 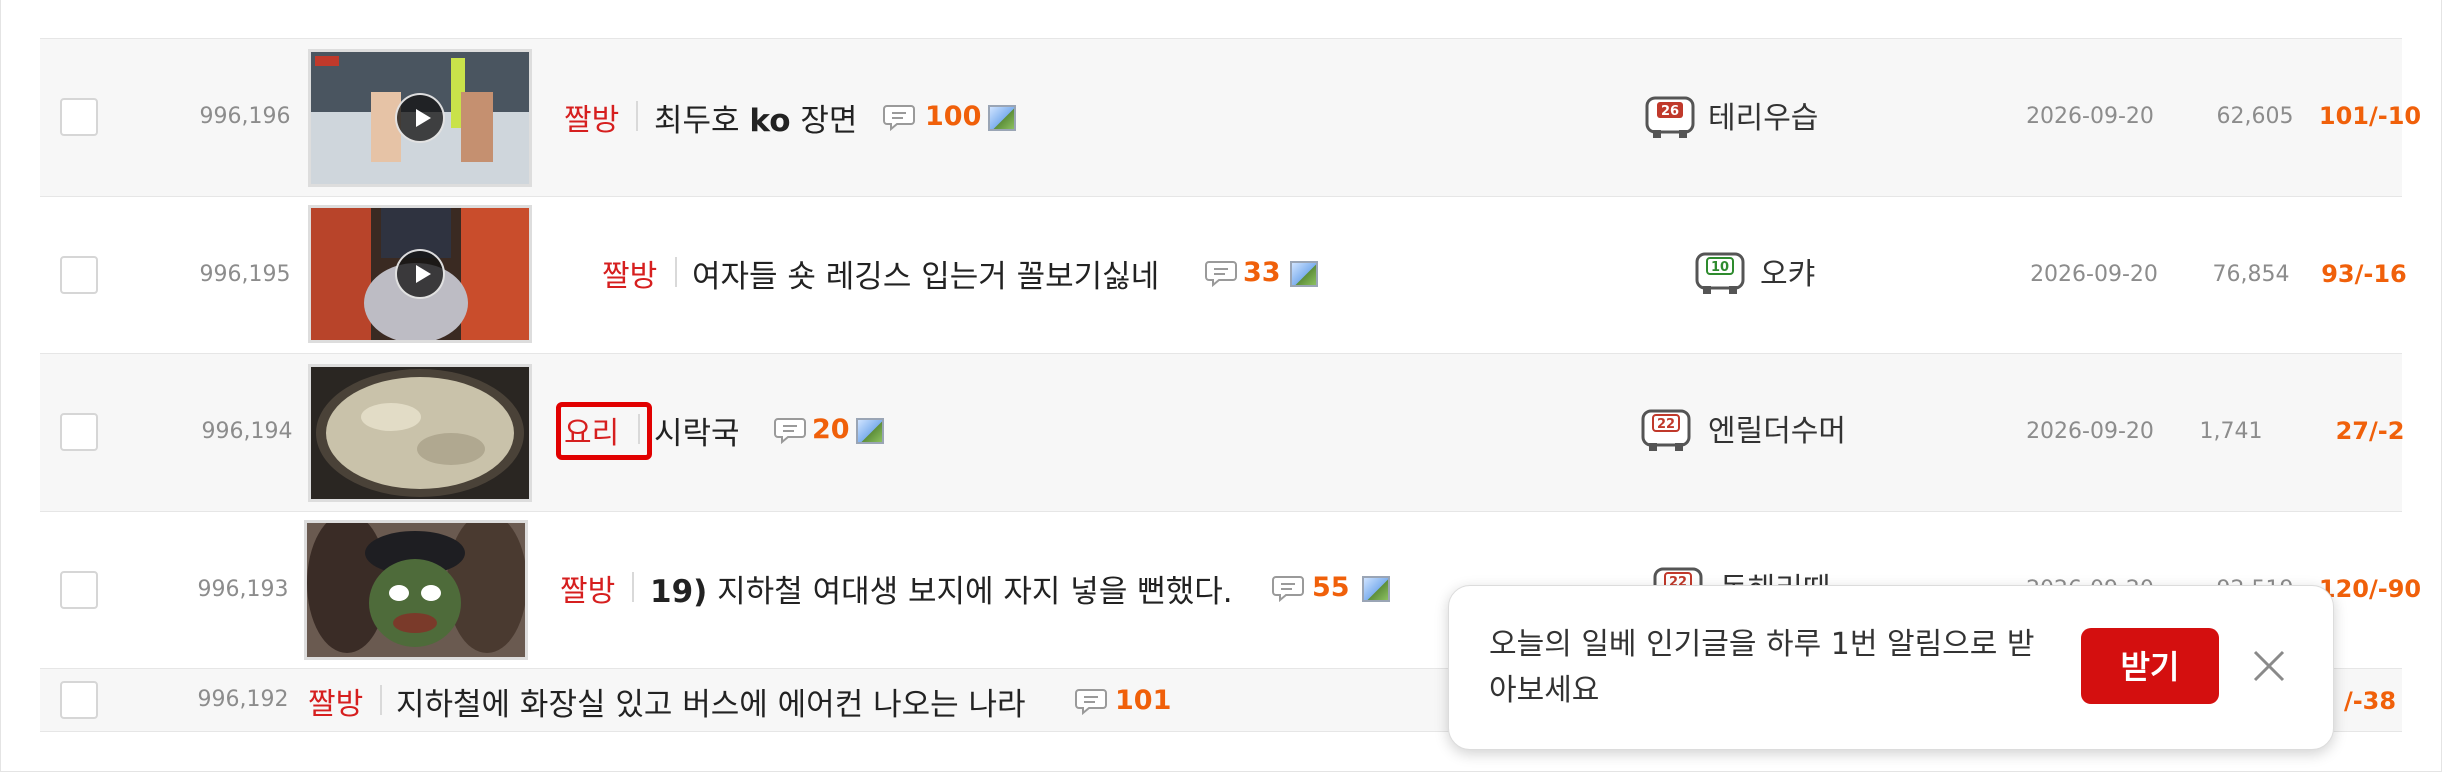 I want to click on title-part: 지하철 여대생 보지에 자지 넣을 뻔했다., so click(x=970, y=592).